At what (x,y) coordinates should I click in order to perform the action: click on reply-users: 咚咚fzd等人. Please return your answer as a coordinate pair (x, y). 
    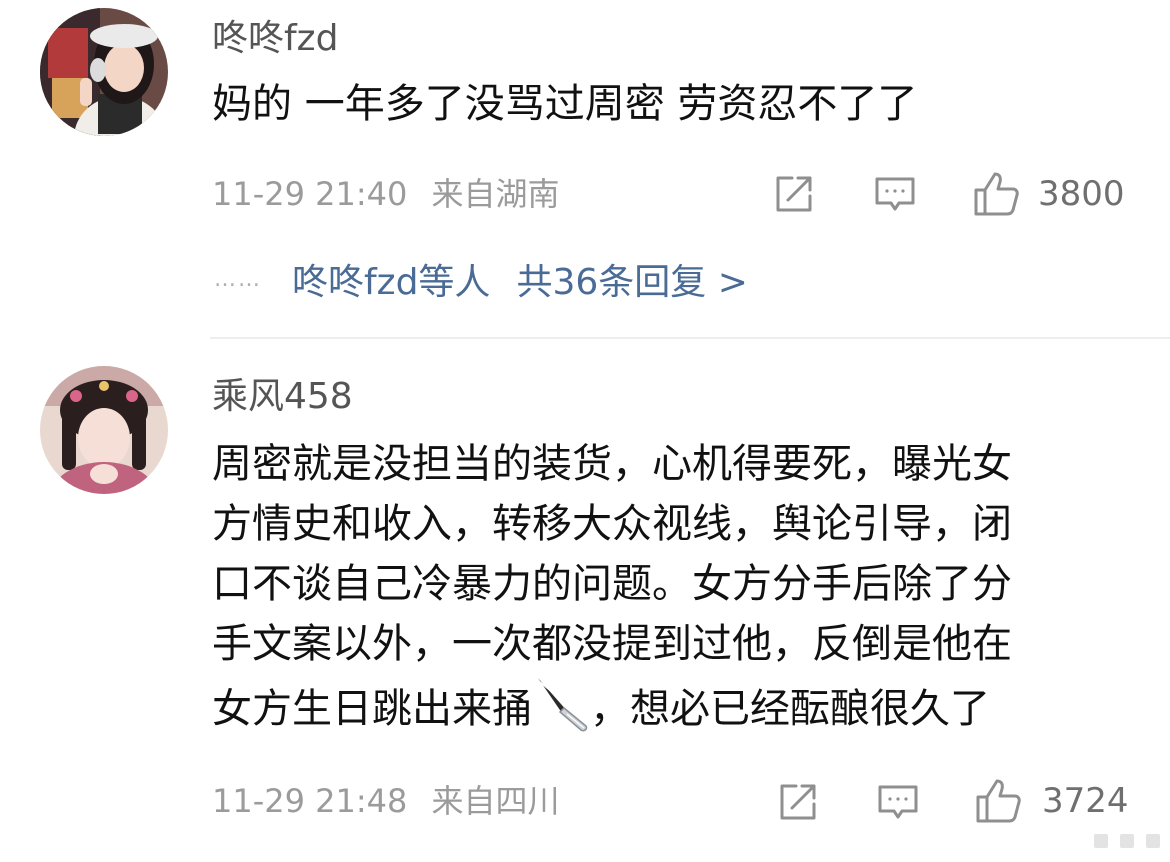
    Looking at the image, I should click on (391, 282).